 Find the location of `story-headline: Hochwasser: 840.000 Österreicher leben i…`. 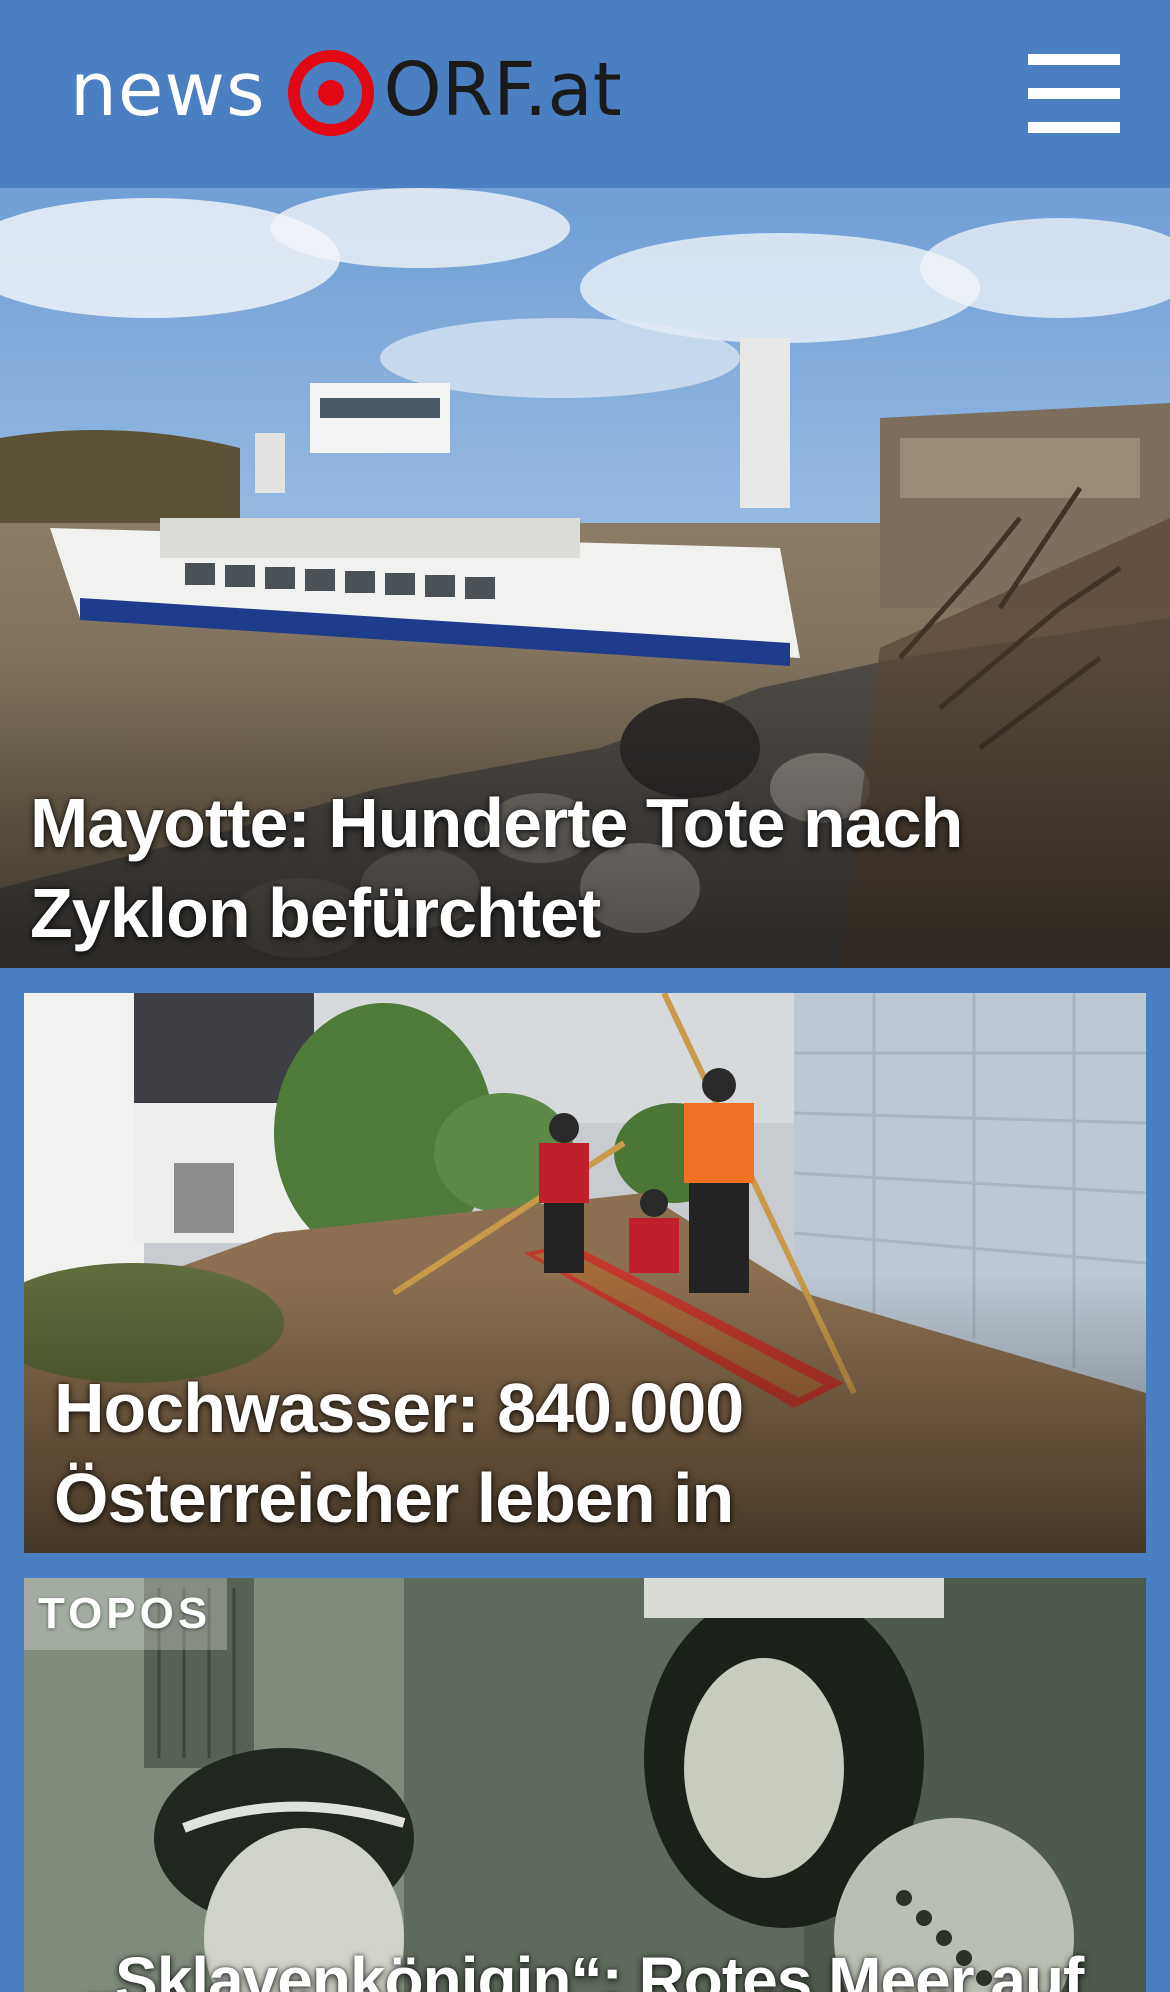

story-headline: Hochwasser: 840.000 Österreicher leben i… is located at coordinates (589, 1458).